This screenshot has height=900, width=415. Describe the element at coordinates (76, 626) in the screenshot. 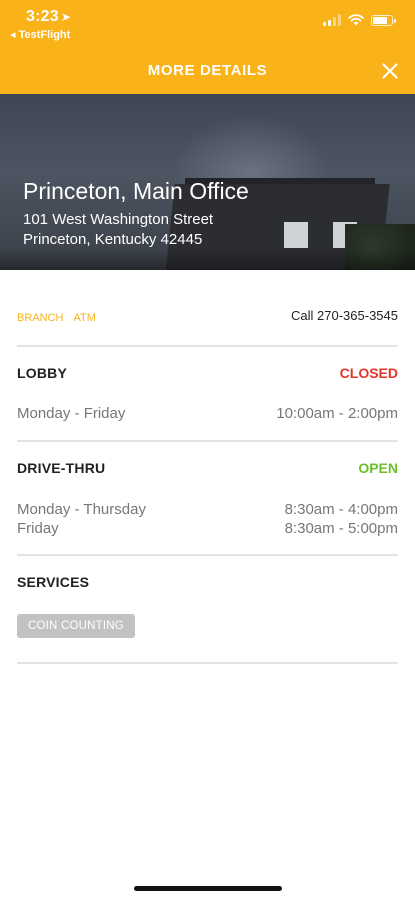

I see `service-pill-coin-counting: COIN COUNTING` at that location.